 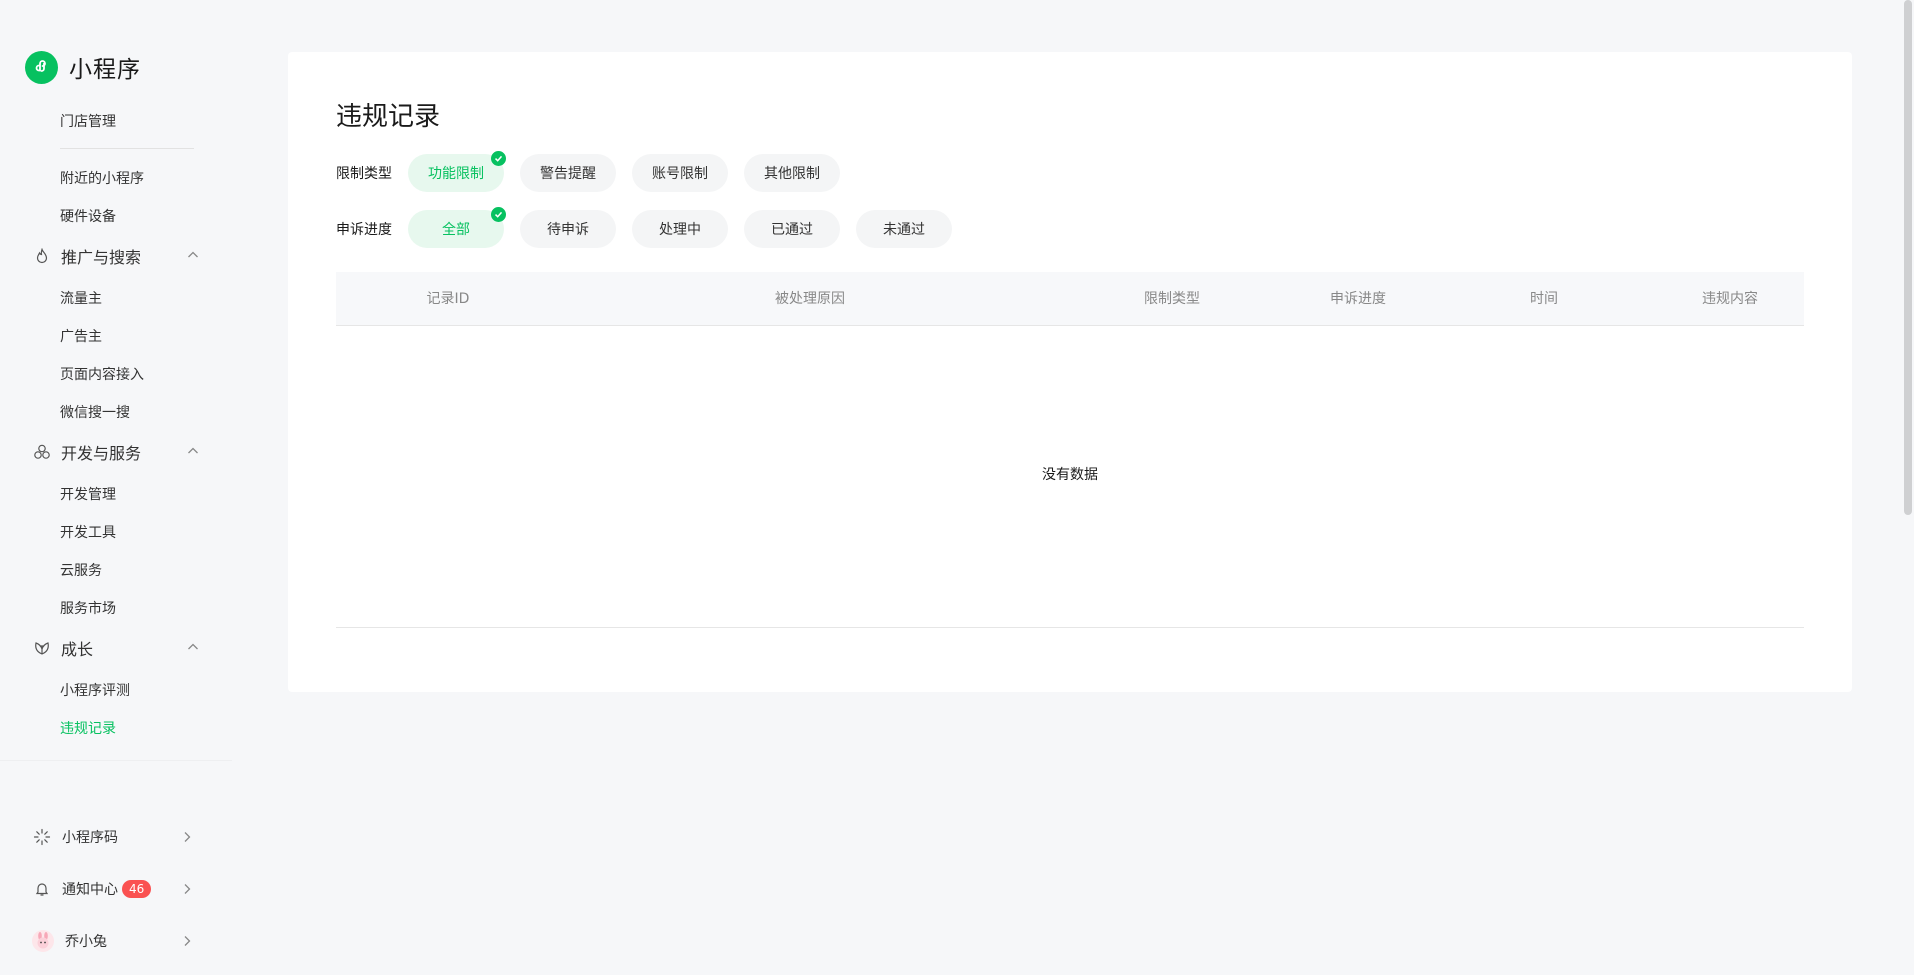 I want to click on mini-program-logo-icon, so click(x=41, y=67).